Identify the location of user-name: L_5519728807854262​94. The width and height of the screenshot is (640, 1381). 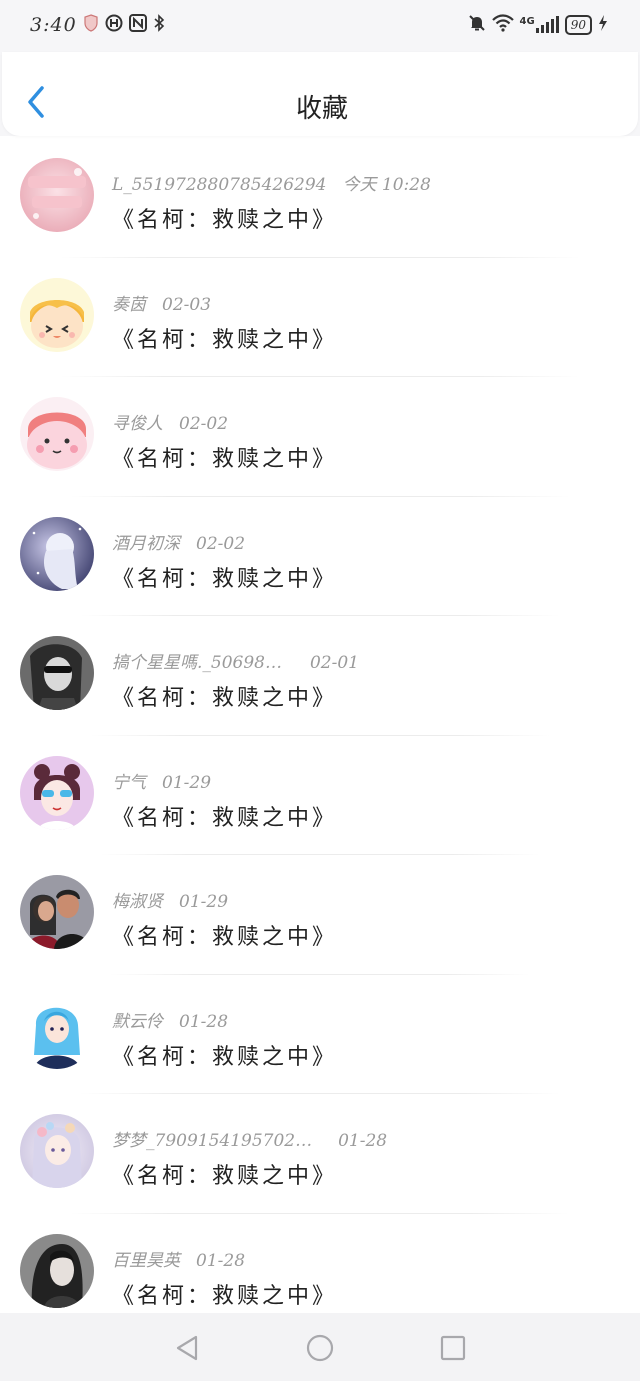
(219, 185).